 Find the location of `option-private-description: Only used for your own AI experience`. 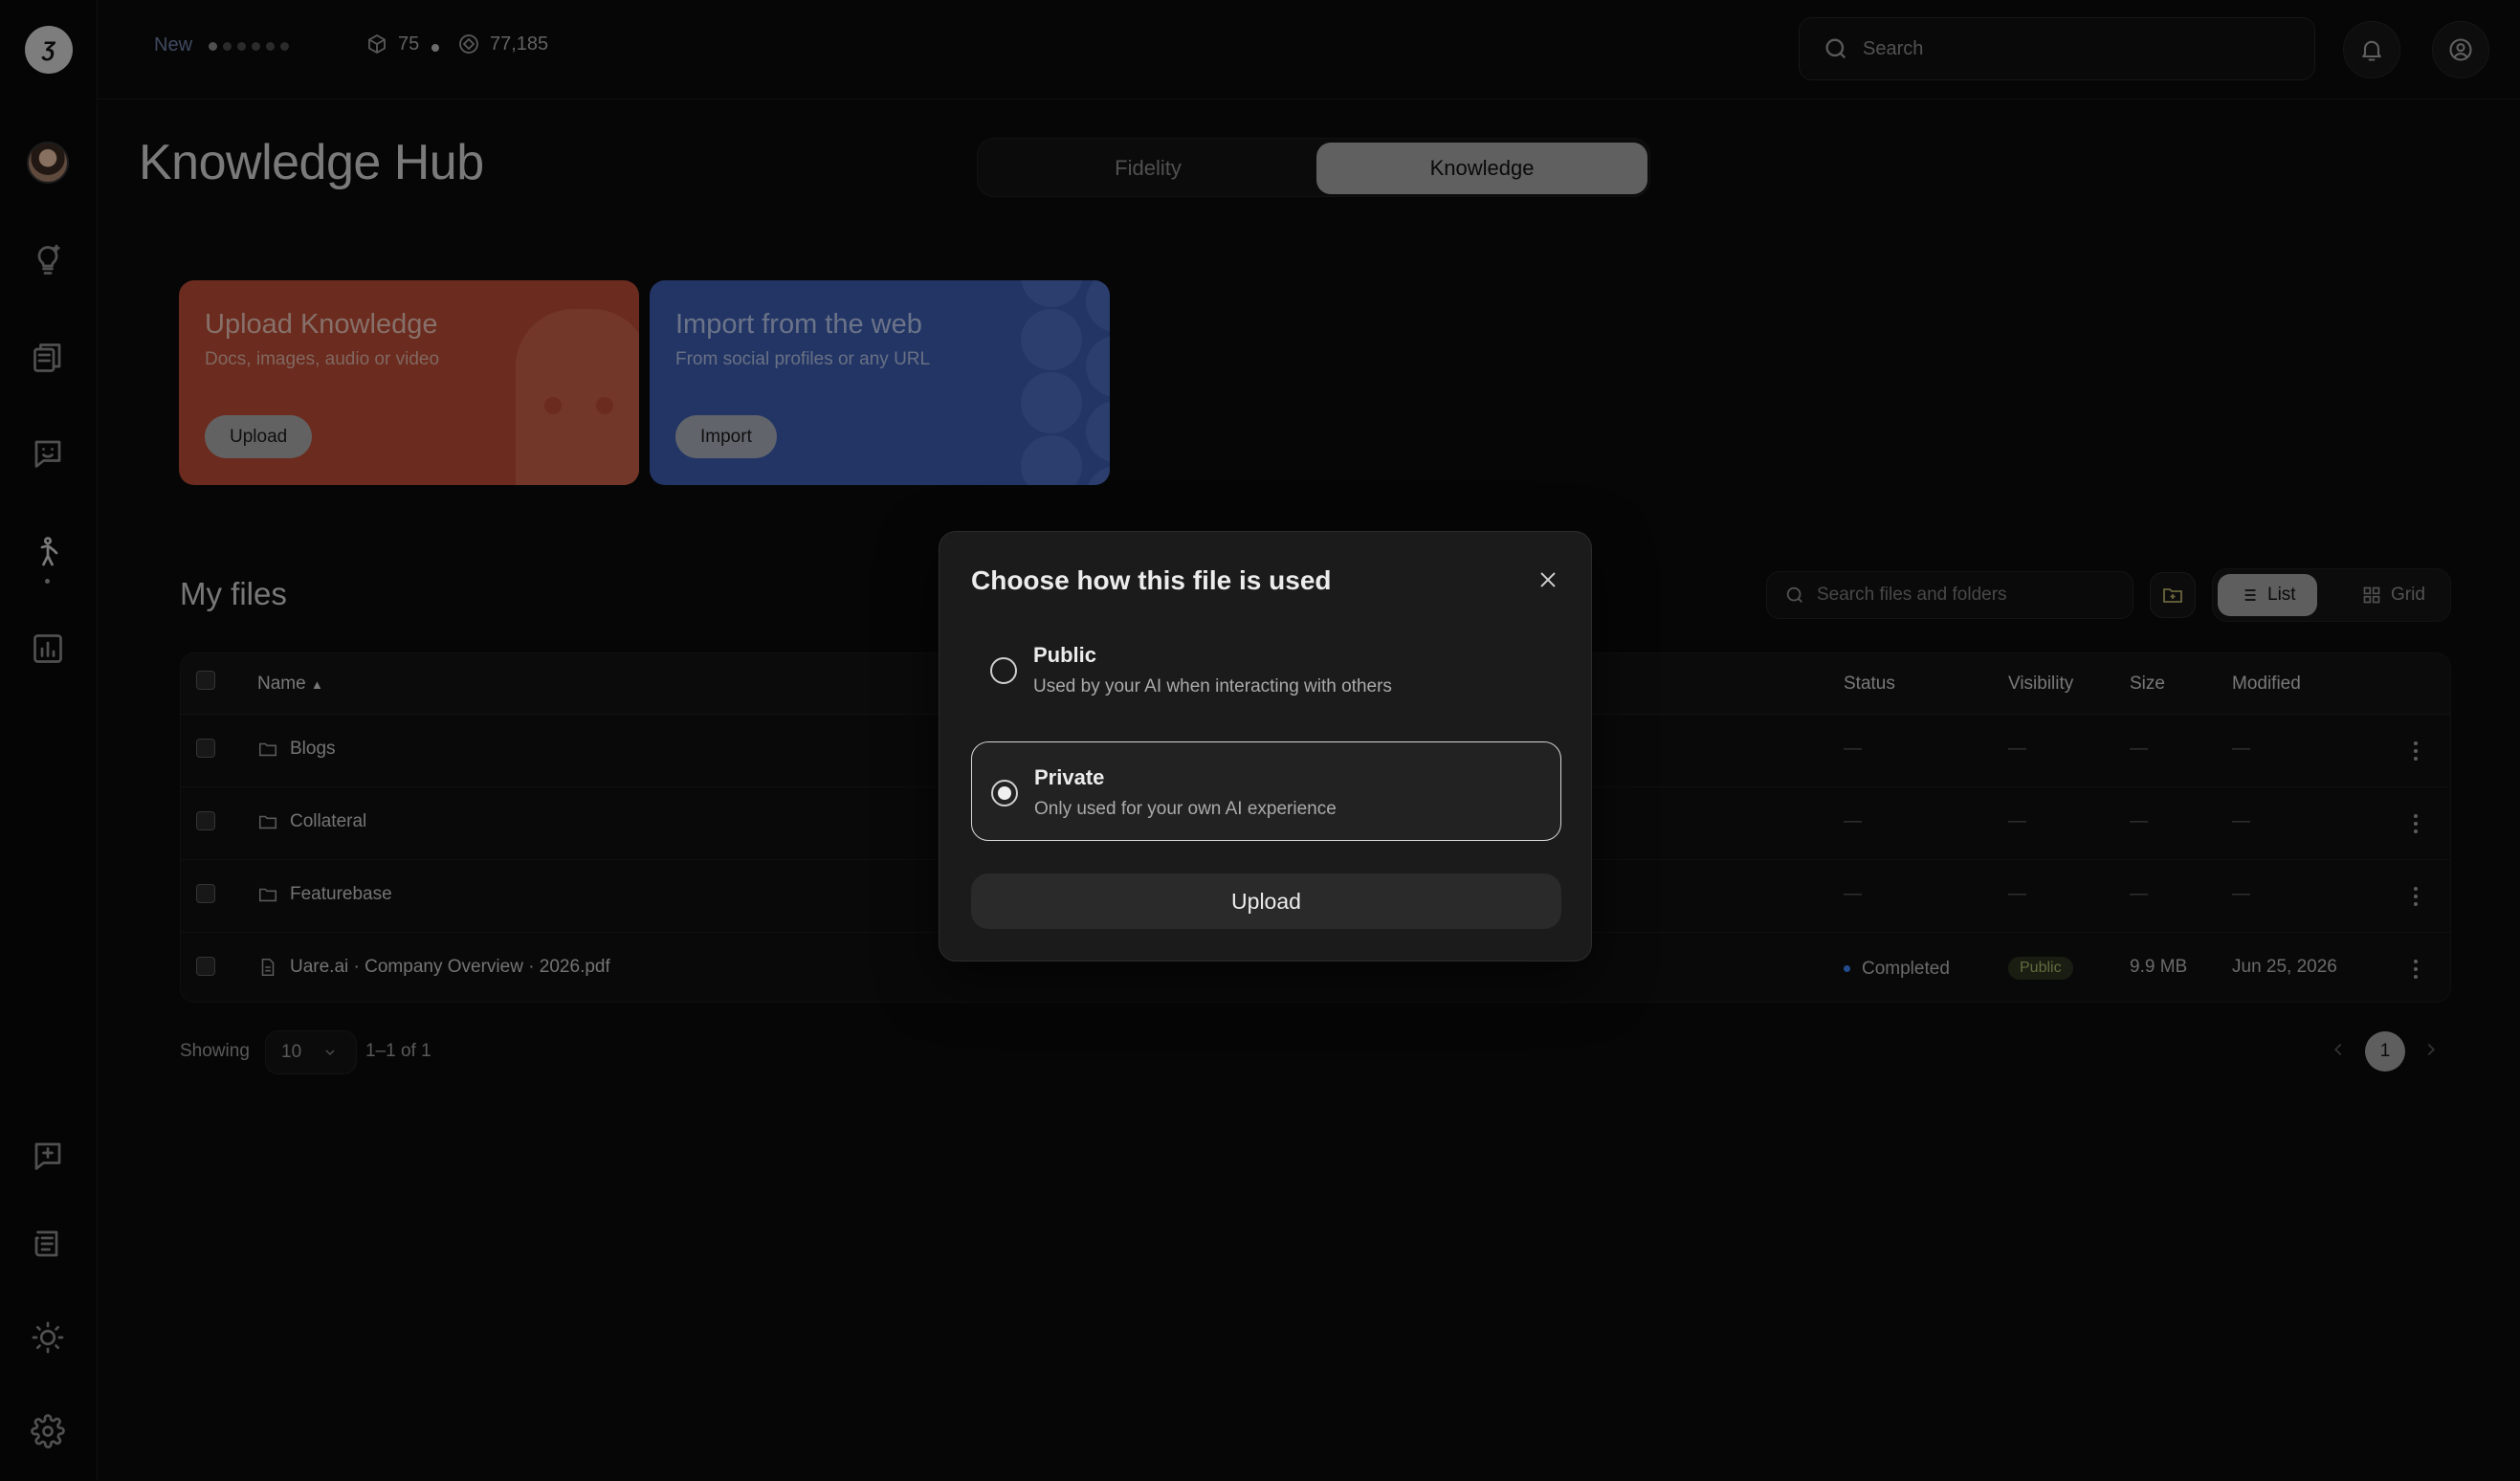

option-private-description: Only used for your own AI experience is located at coordinates (1186, 809).